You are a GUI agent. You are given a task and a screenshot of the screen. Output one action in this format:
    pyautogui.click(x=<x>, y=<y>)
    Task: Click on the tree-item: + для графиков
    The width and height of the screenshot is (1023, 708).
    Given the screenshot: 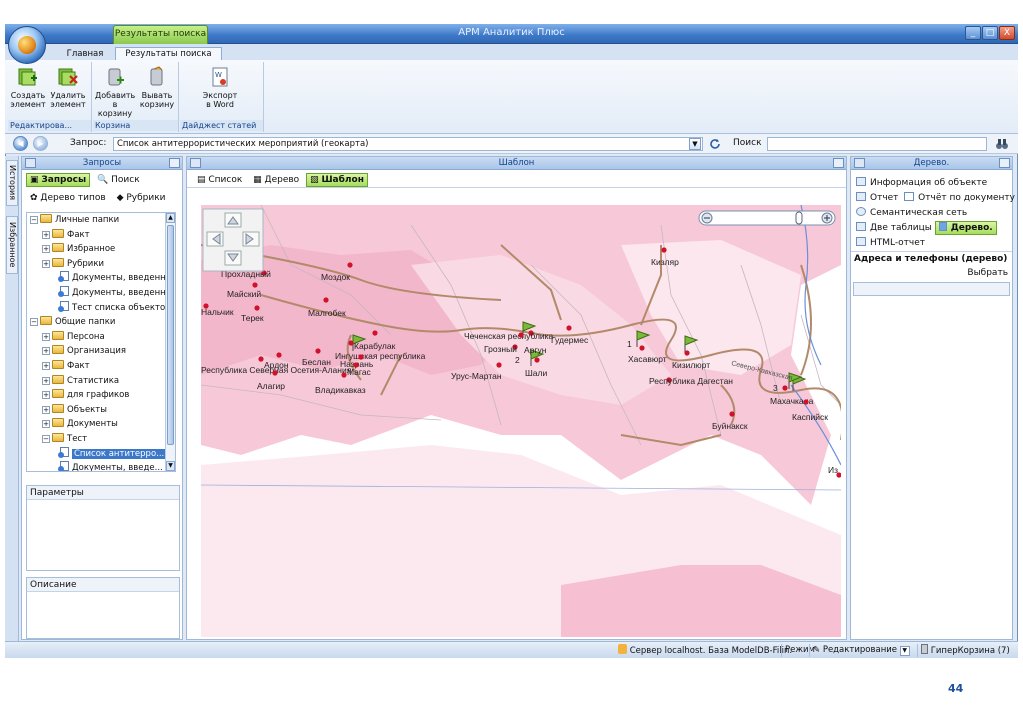 What is the action you would take?
    pyautogui.click(x=101, y=395)
    